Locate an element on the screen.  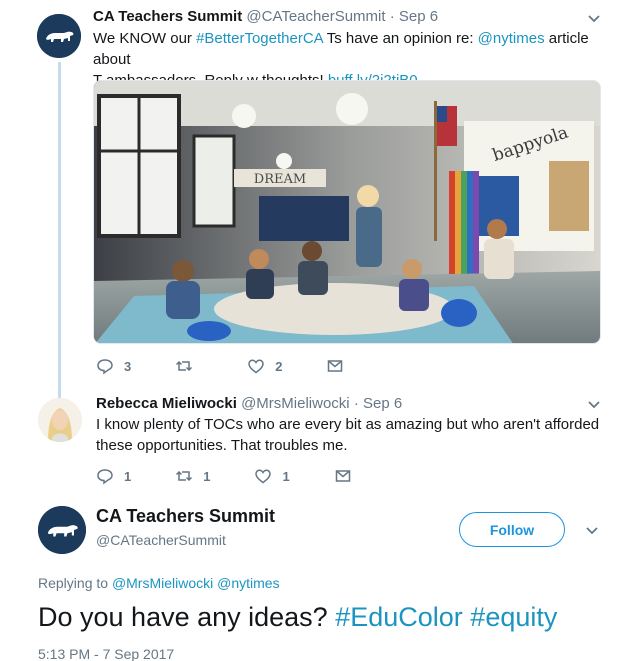
dream-sign-text: DREAM is located at coordinates (280, 179).